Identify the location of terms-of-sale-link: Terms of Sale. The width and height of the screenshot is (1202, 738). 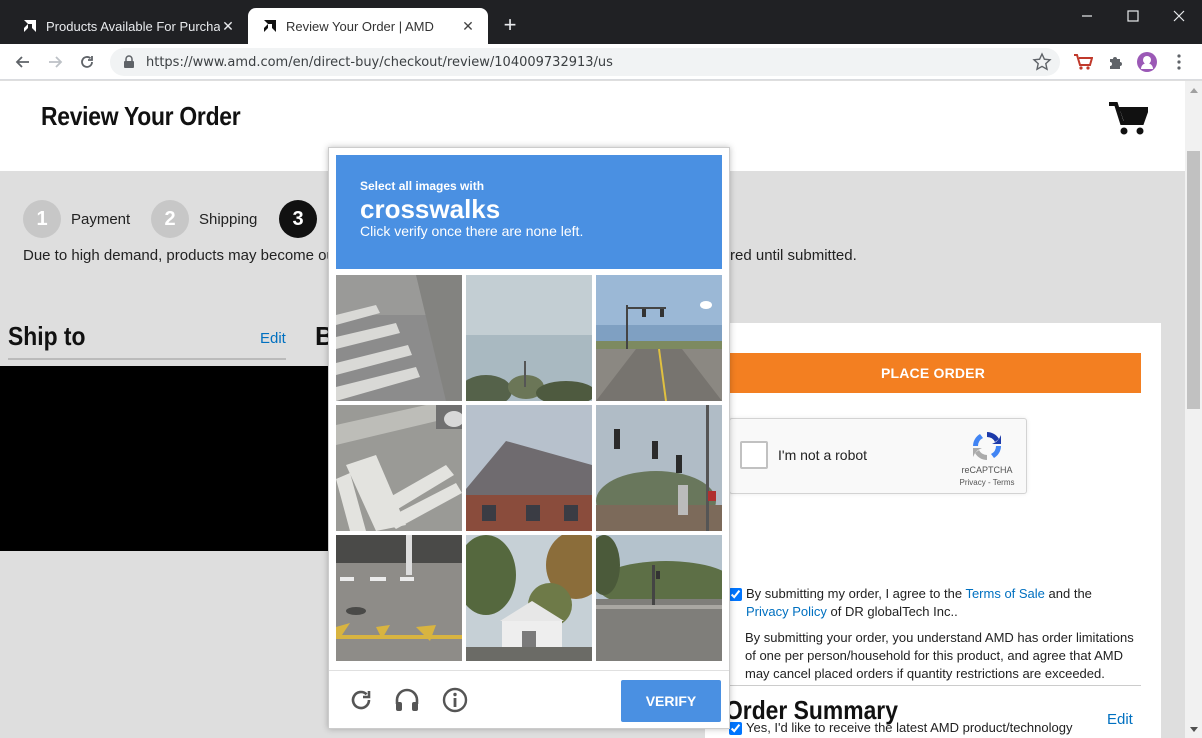
(1004, 593).